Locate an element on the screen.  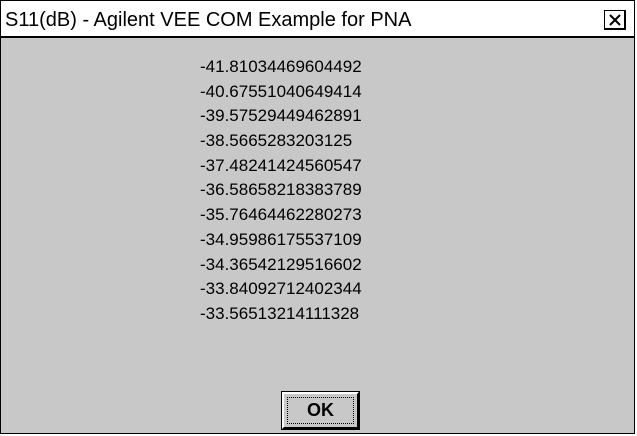
value-line: -33.56513214111328 is located at coordinates (280, 313).